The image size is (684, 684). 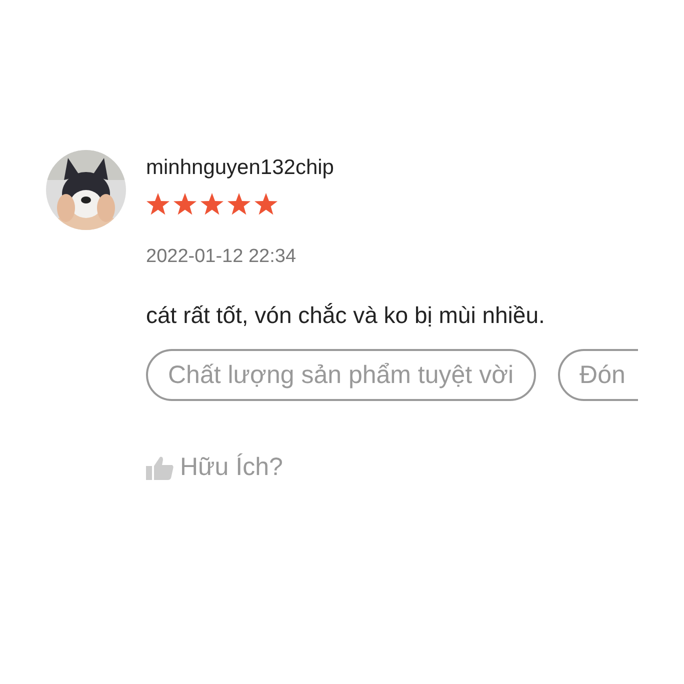 I want to click on helpful-label: Hữu Ích?, so click(x=231, y=467).